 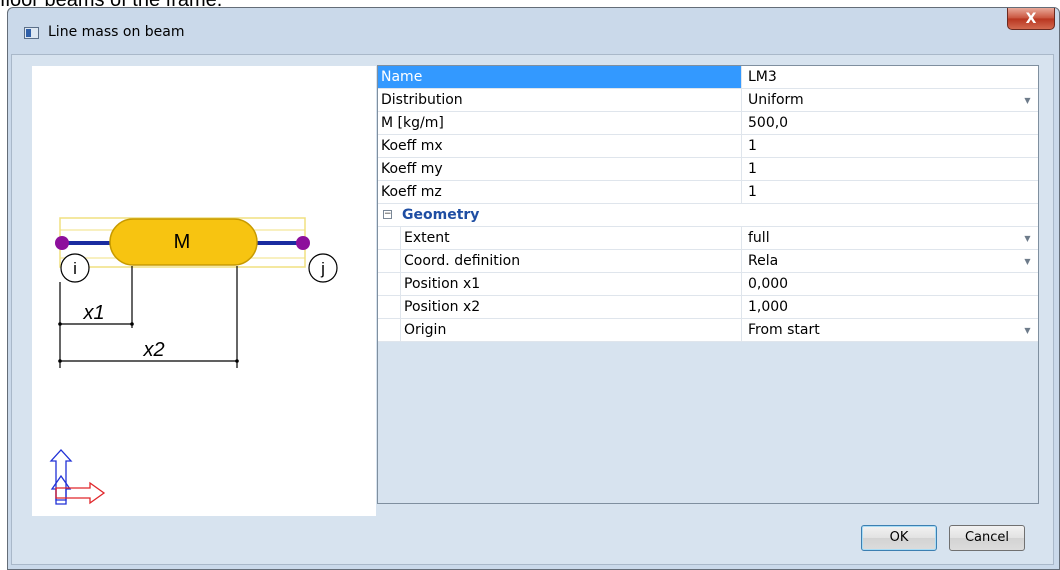 I want to click on dimension-x2-label: x2, so click(x=153, y=350).